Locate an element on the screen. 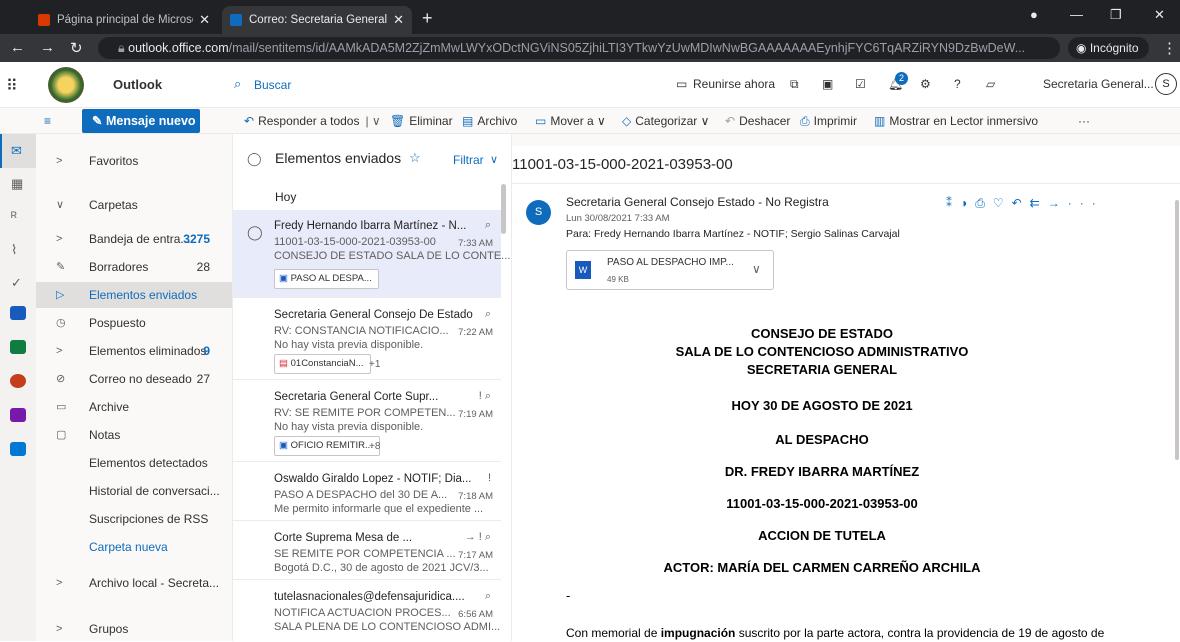 The height and width of the screenshot is (642, 1180). excel-app-icon is located at coordinates (18, 347).